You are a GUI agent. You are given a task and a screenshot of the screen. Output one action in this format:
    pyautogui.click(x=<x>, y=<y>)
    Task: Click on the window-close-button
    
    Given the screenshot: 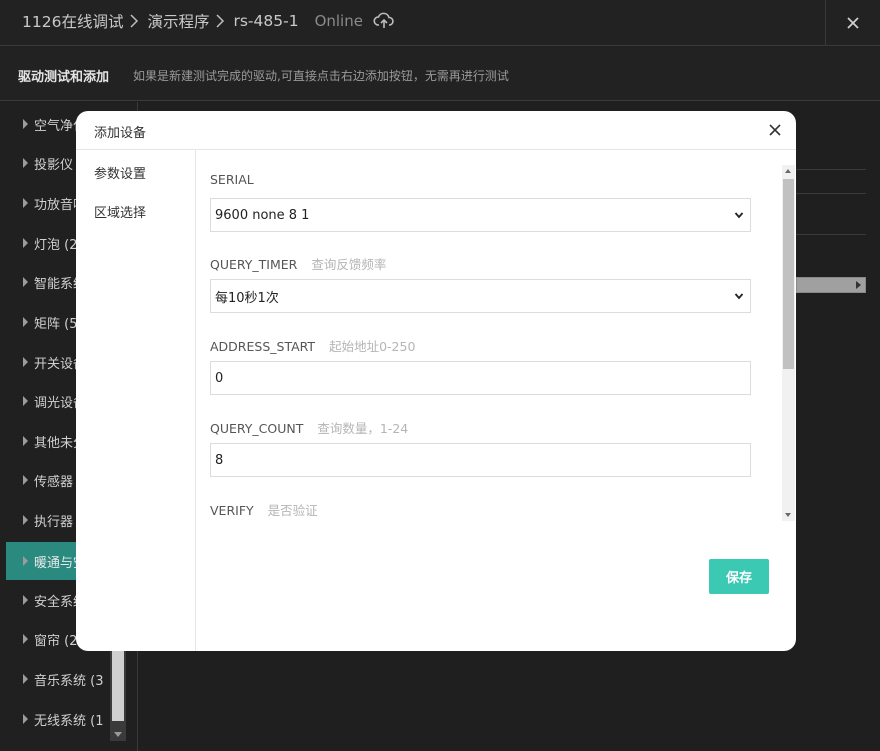 What is the action you would take?
    pyautogui.click(x=852, y=23)
    